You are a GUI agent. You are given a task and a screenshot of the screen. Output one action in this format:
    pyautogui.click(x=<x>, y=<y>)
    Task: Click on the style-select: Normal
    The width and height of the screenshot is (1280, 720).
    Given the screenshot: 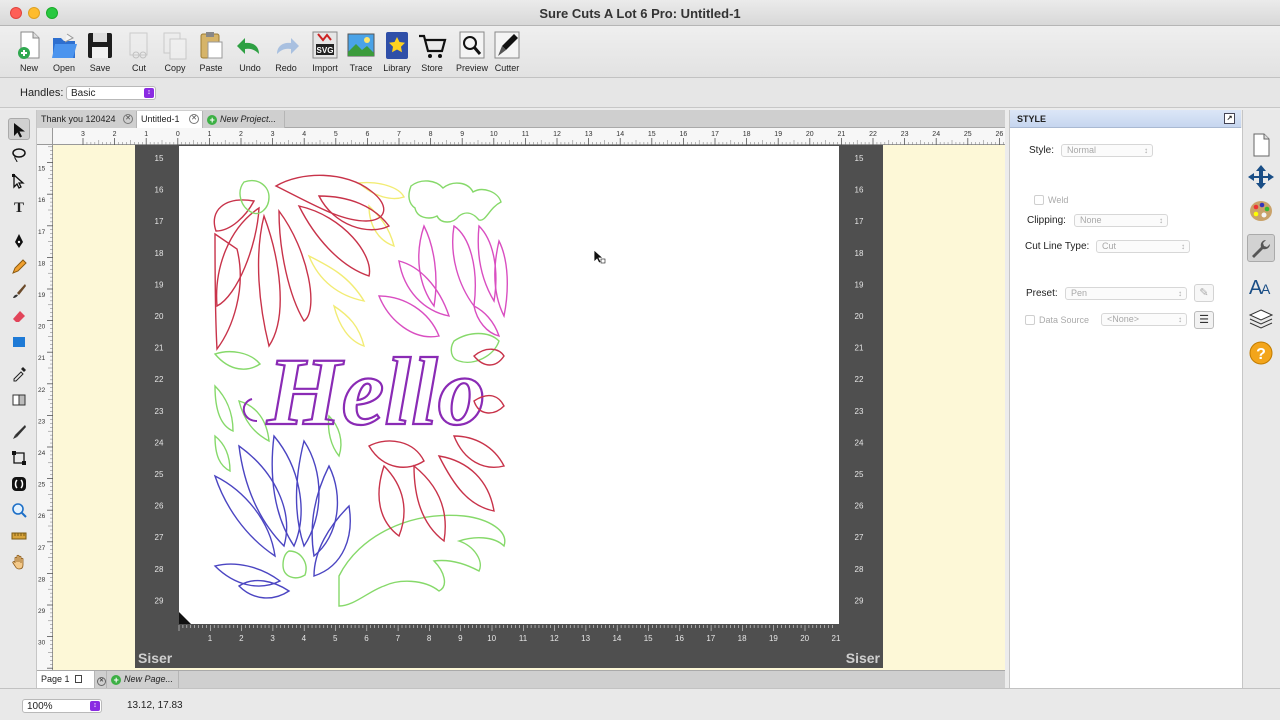 What is the action you would take?
    pyautogui.click(x=1107, y=150)
    